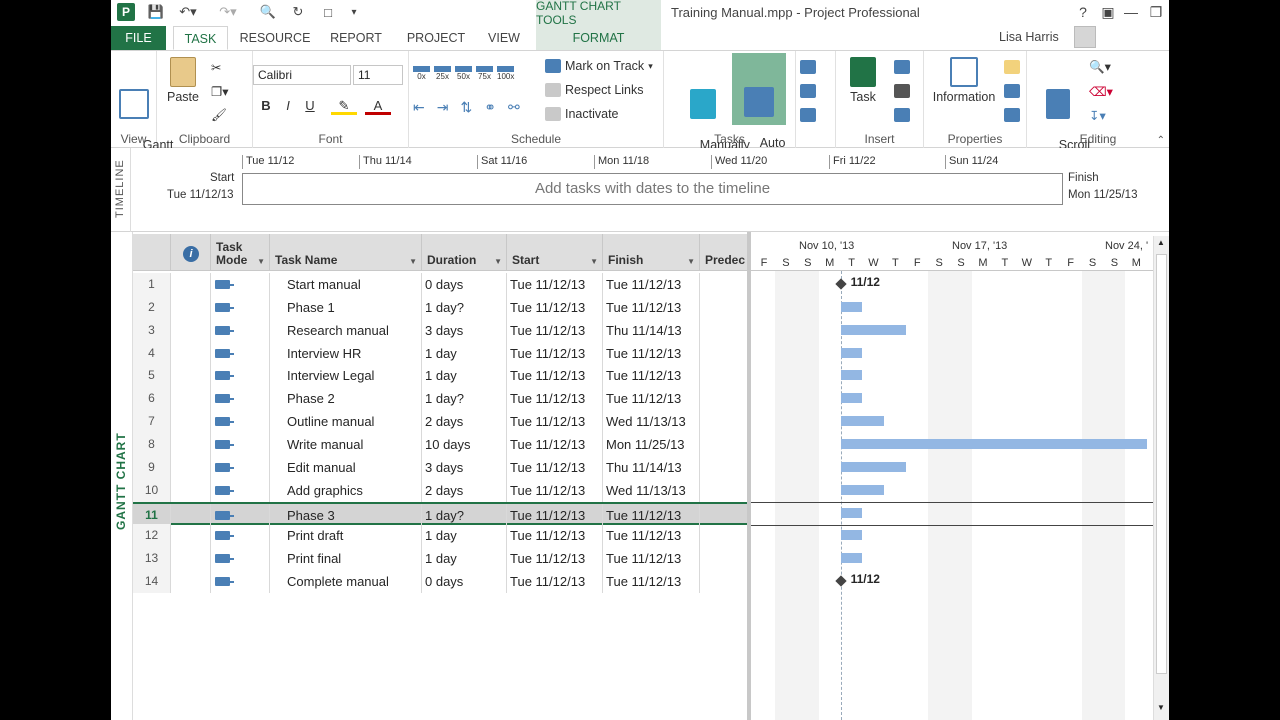 The height and width of the screenshot is (720, 1280). What do you see at coordinates (464, 490) in the screenshot?
I see `duration-cell: 2 days` at bounding box center [464, 490].